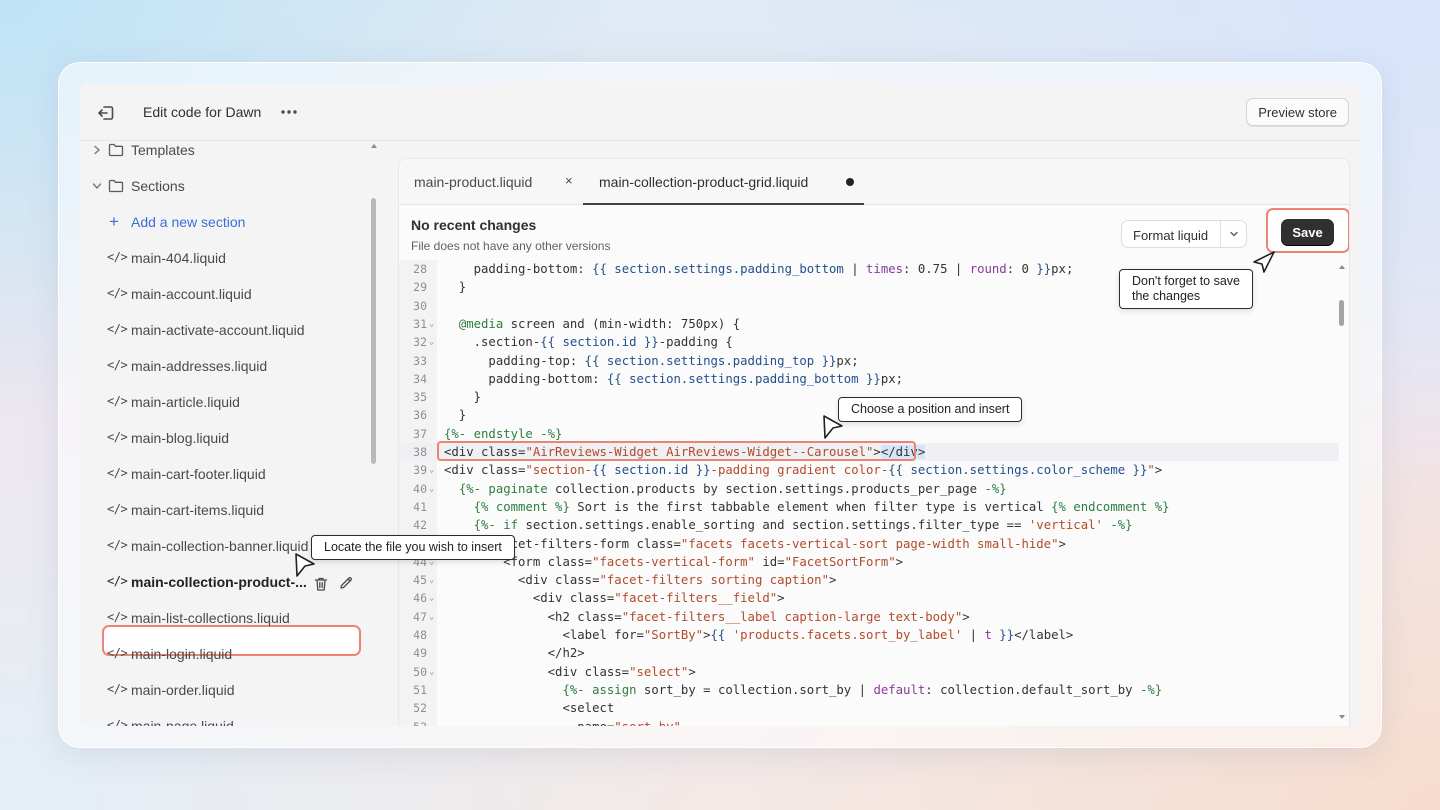  I want to click on folder-label: Templates, so click(163, 150).